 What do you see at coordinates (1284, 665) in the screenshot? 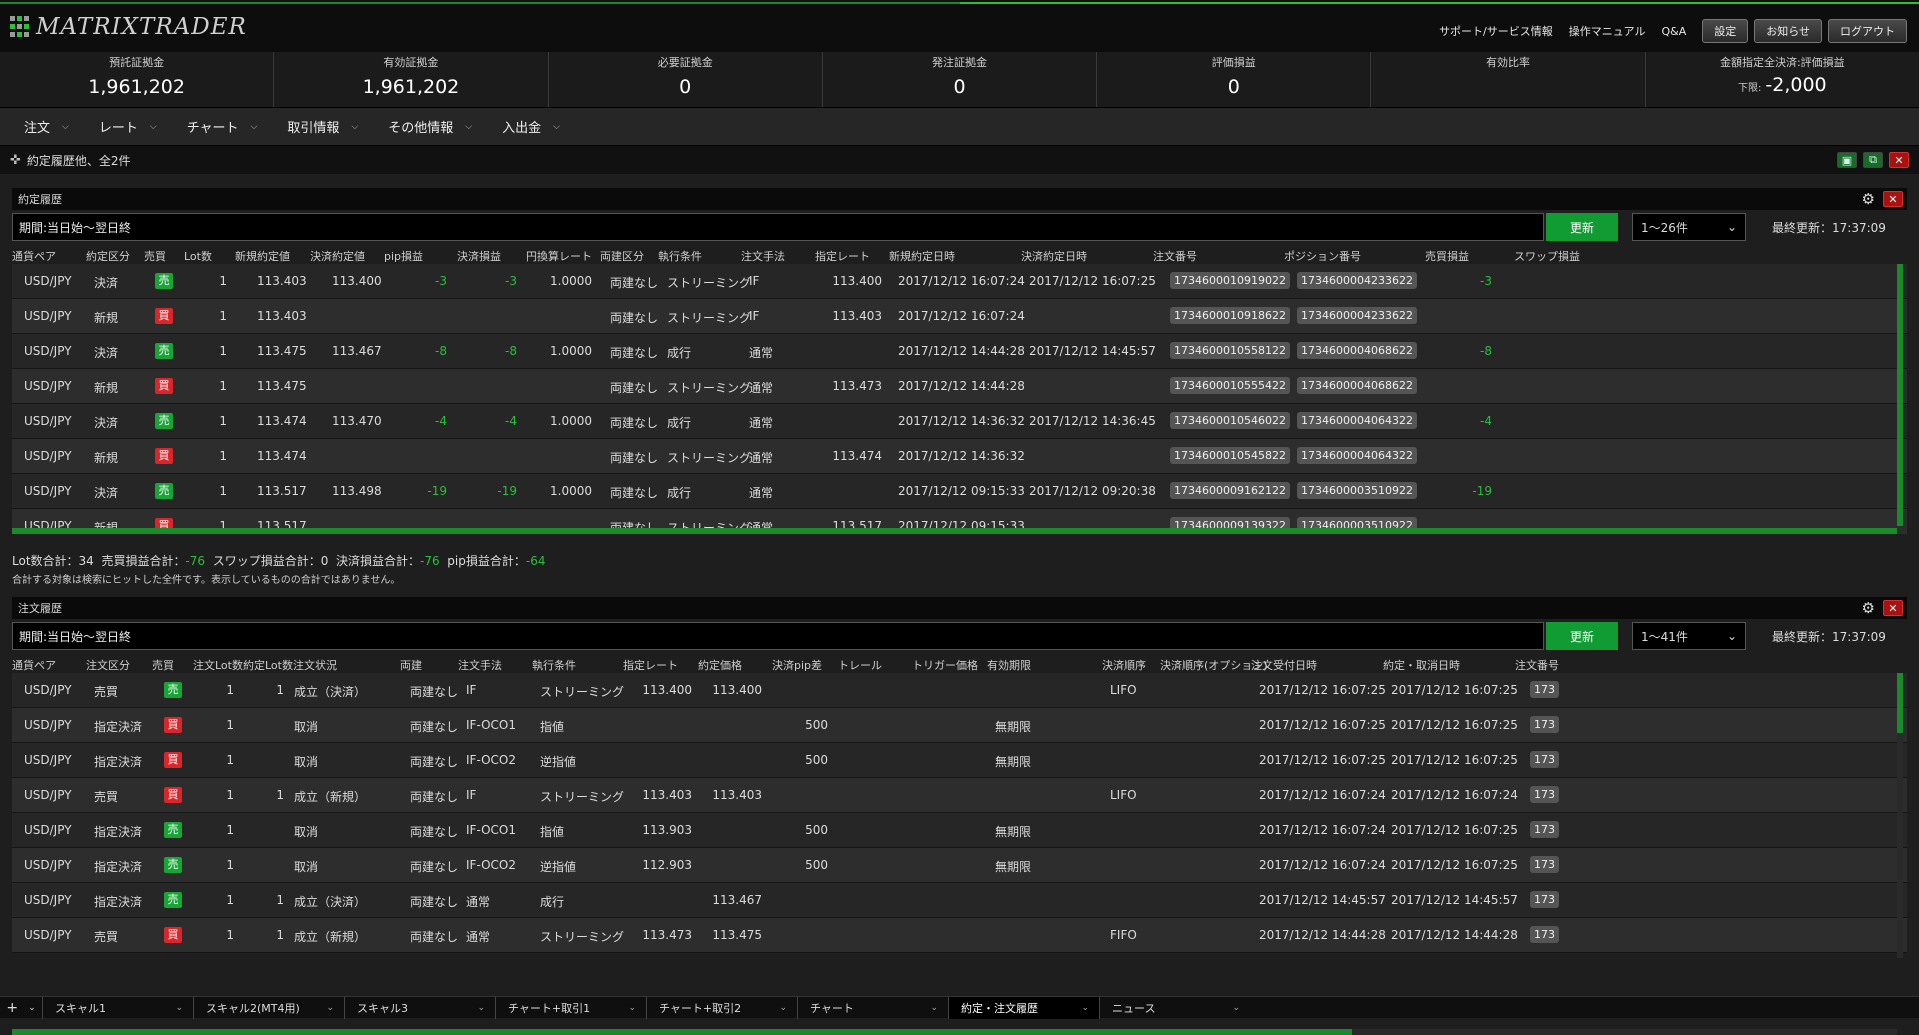
I see `column-header: 注文受付日時` at bounding box center [1284, 665].